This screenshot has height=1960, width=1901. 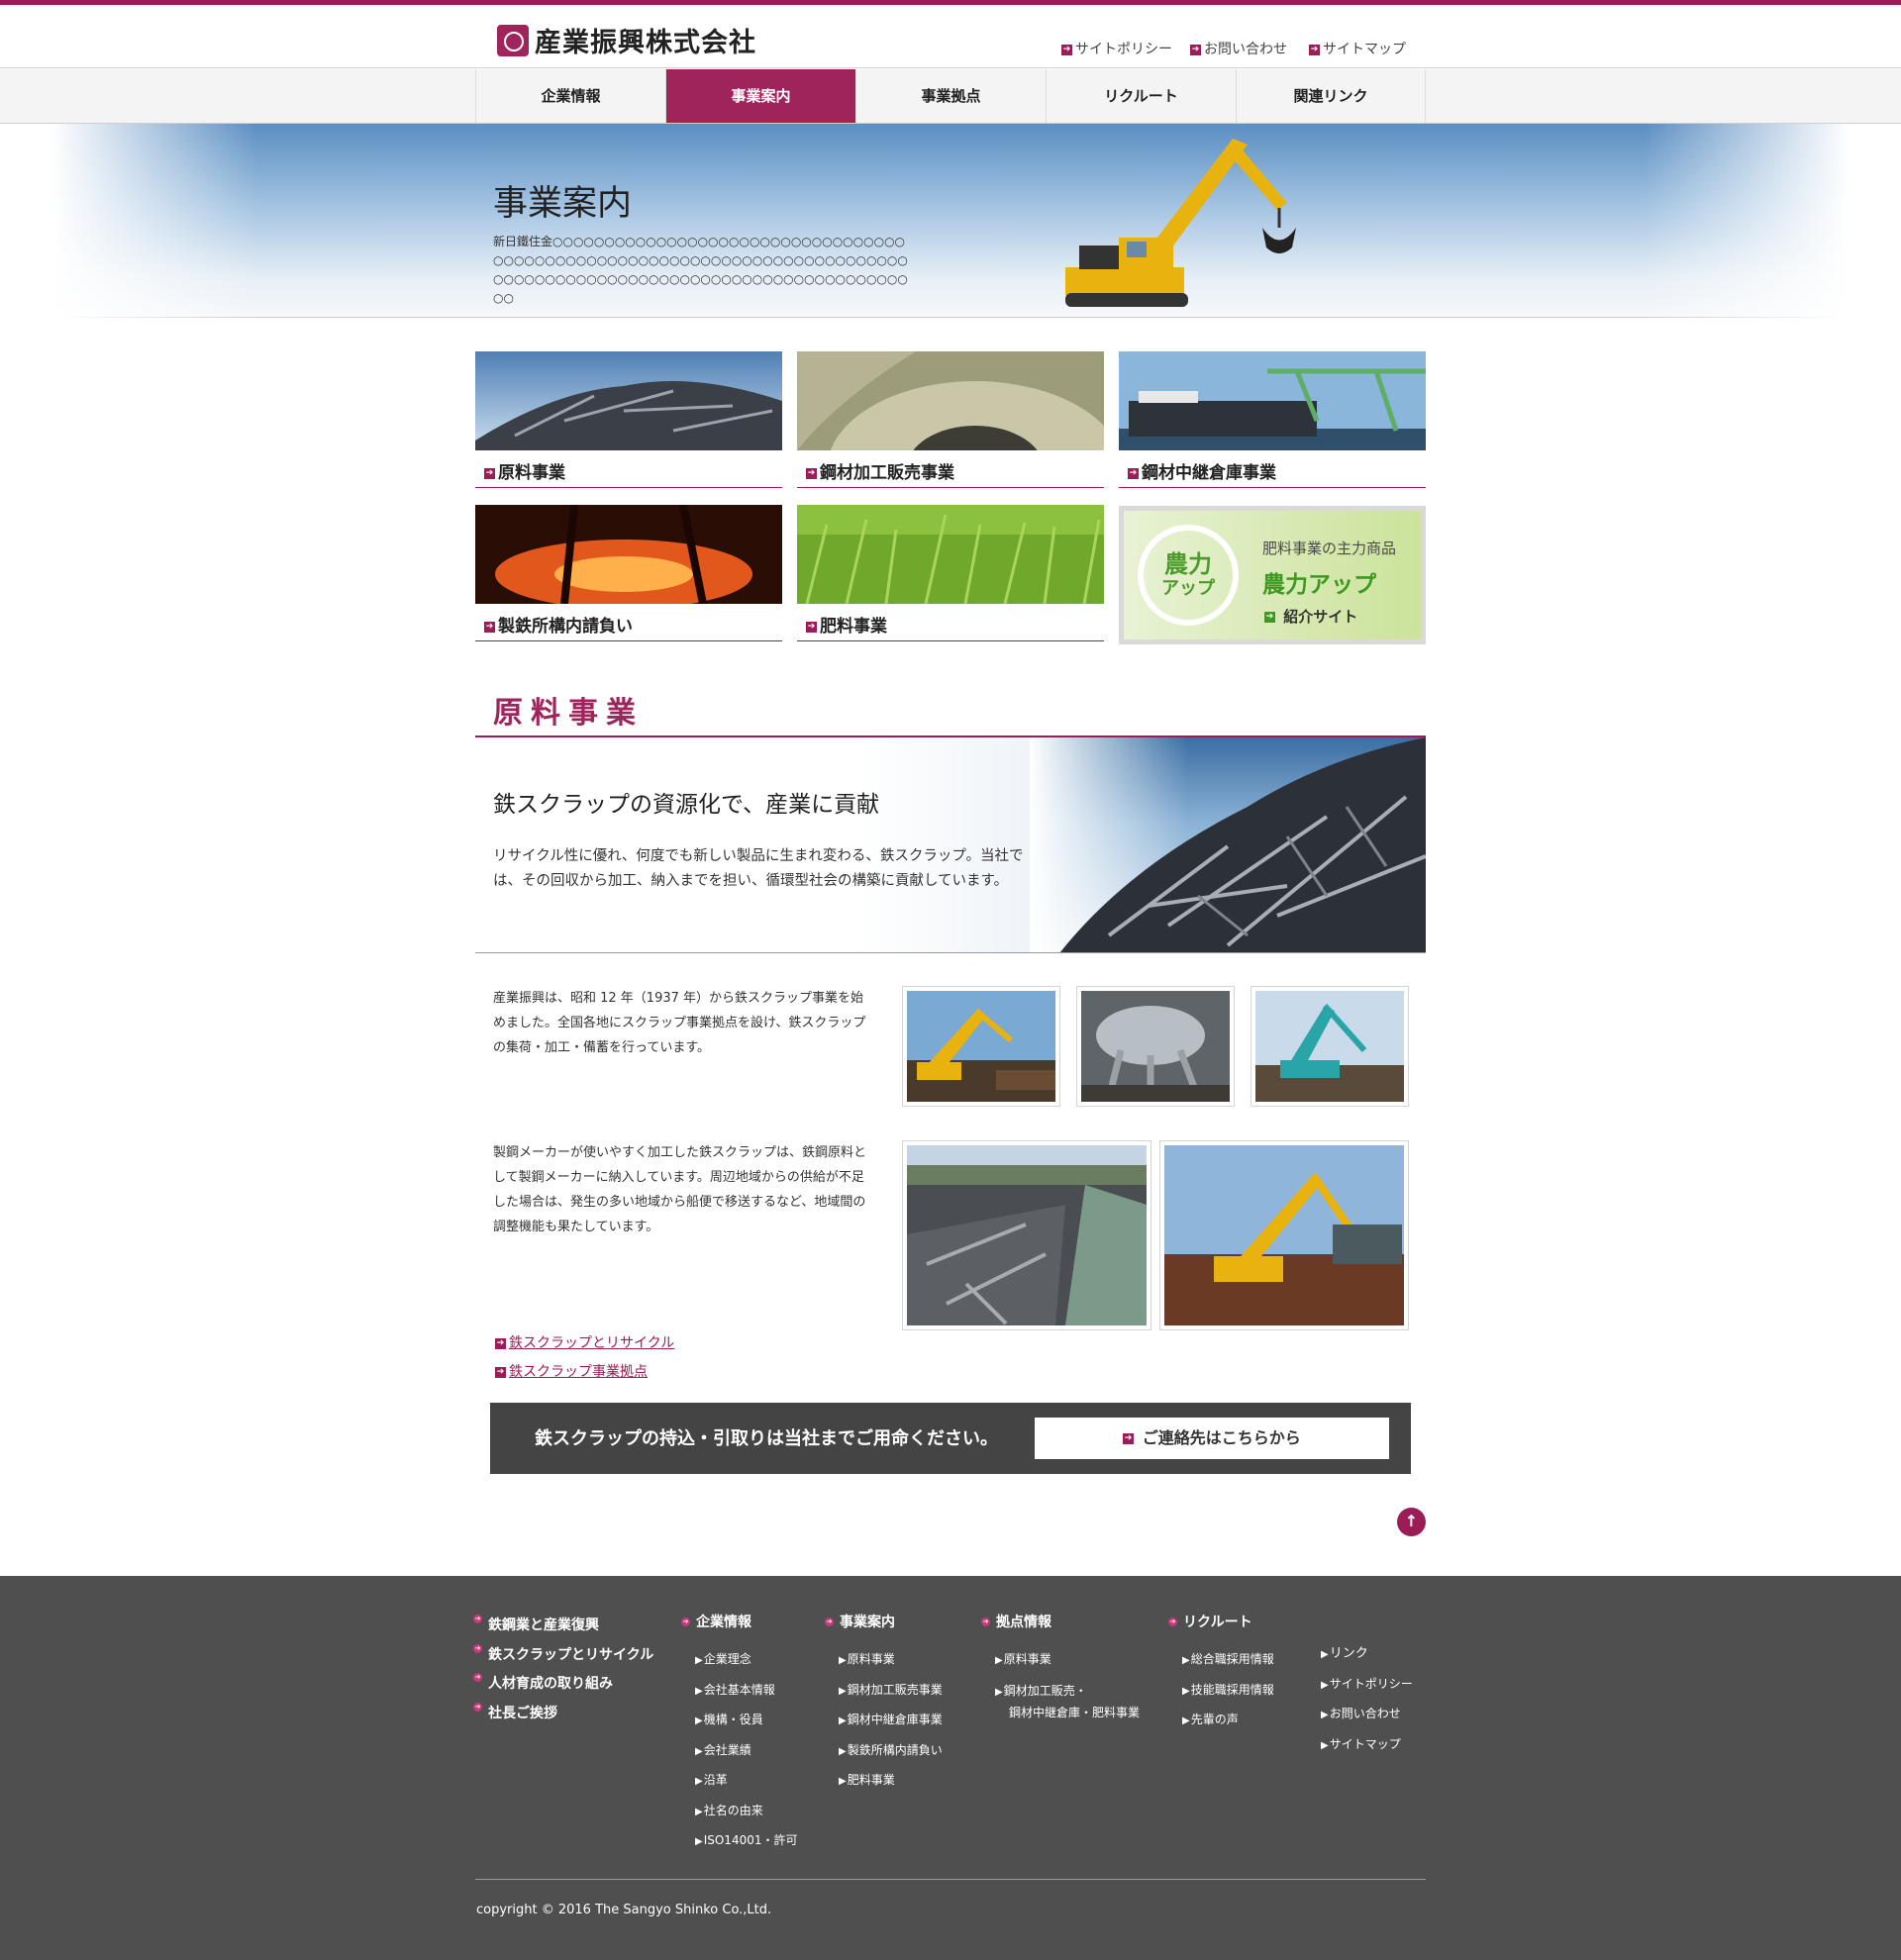 I want to click on promo-noryoku-up: 農力 アップ 肥料事業の主力商品 農力アップ ➔ 紹介サイト, so click(x=1272, y=575).